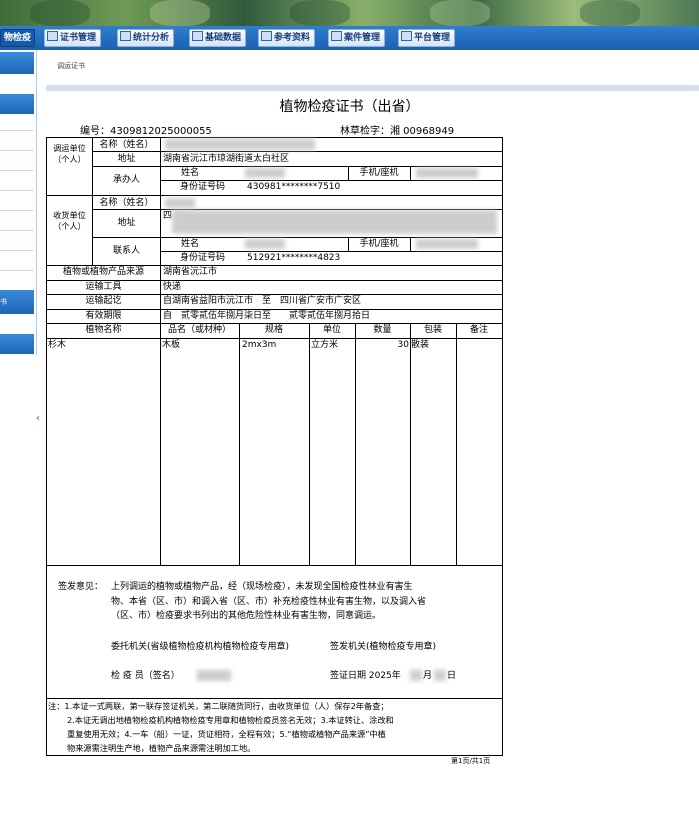 The height and width of the screenshot is (829, 699). I want to click on sign-month-redacted, so click(416, 675).